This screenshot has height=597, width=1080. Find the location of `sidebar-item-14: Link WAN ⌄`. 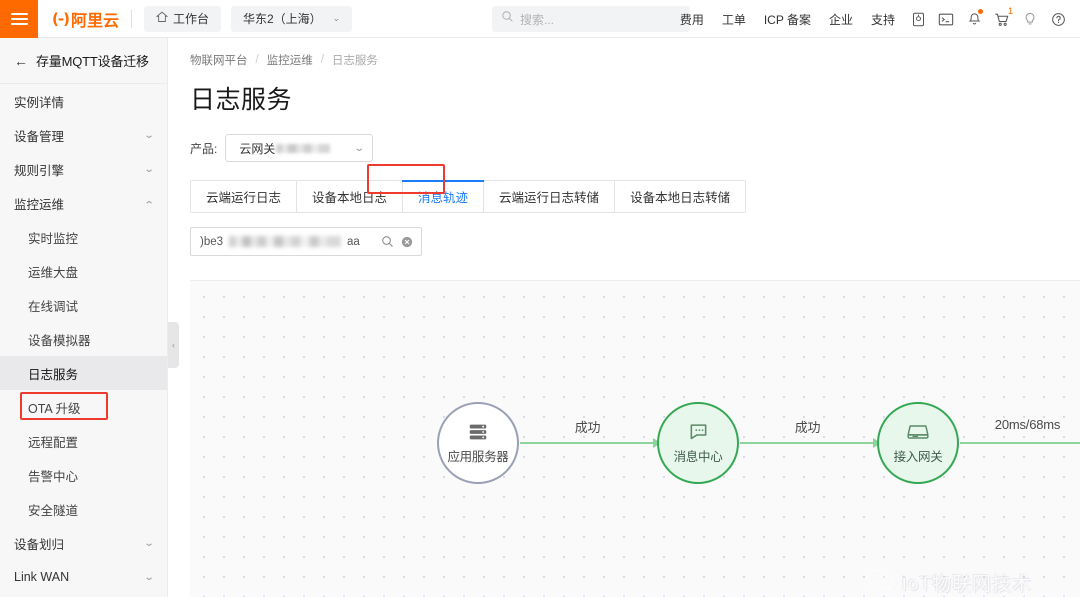

sidebar-item-14: Link WAN ⌄ is located at coordinates (83, 577).